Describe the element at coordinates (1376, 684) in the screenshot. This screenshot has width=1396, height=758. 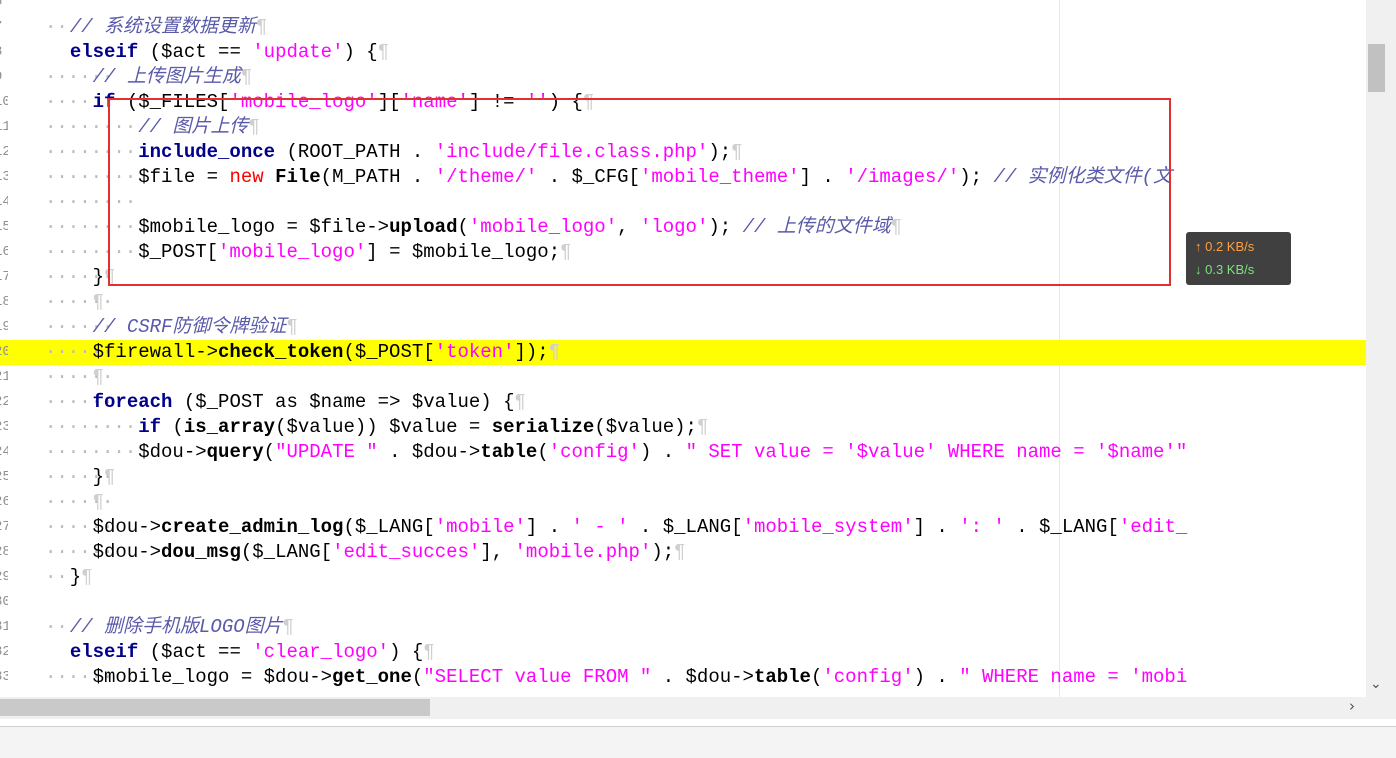
I see `scroll-down-arrow-icon: ⌄` at that location.